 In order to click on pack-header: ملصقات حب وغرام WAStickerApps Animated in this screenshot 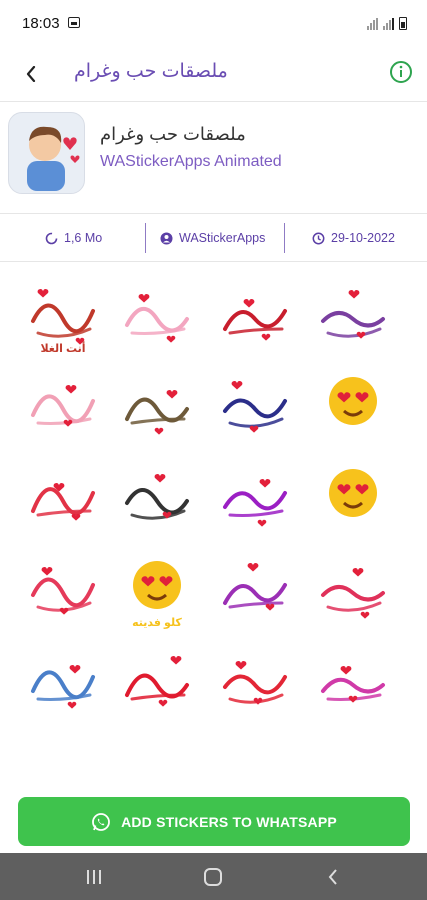, I will do `click(213, 158)`.